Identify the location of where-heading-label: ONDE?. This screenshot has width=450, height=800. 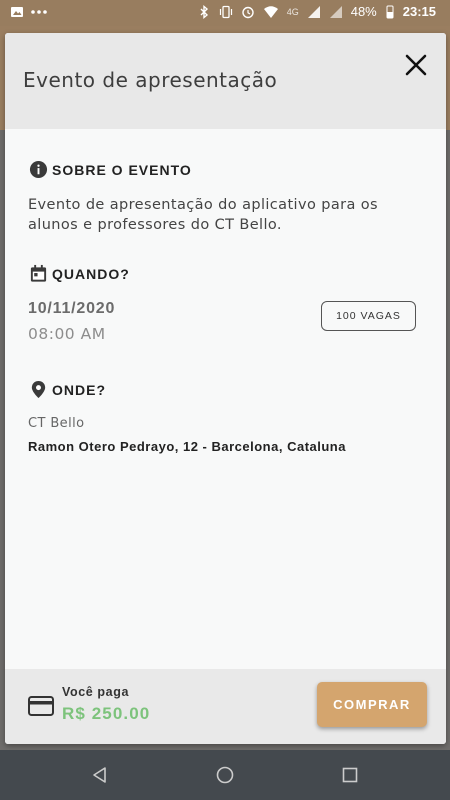
(79, 389).